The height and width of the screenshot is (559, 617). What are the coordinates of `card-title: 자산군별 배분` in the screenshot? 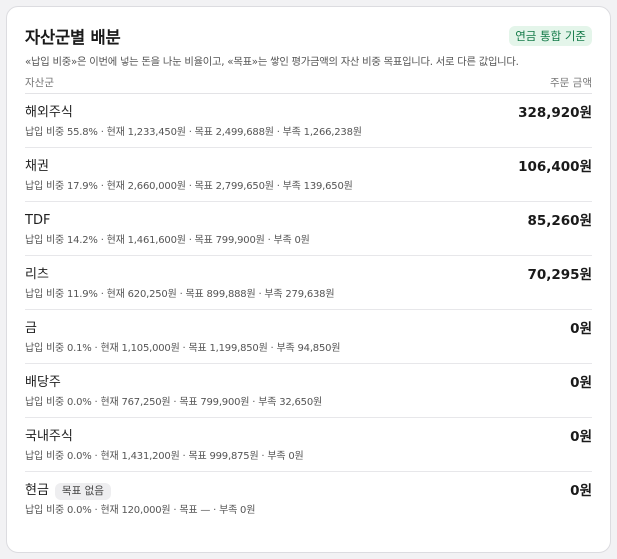 It's located at (73, 37).